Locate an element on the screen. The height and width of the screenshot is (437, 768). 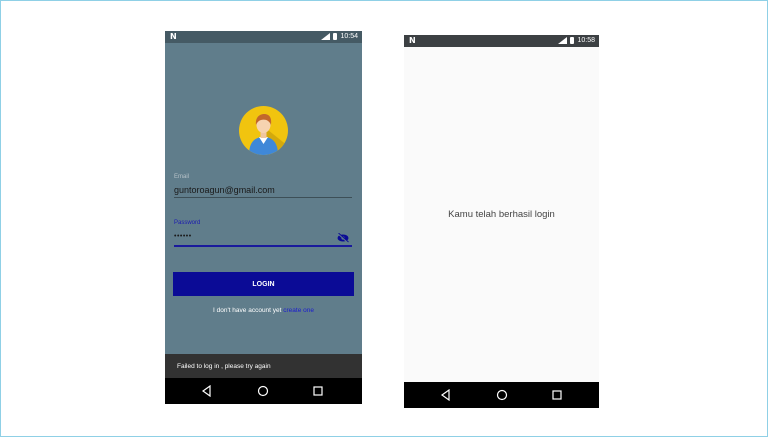
password-label: Password is located at coordinates (187, 223).